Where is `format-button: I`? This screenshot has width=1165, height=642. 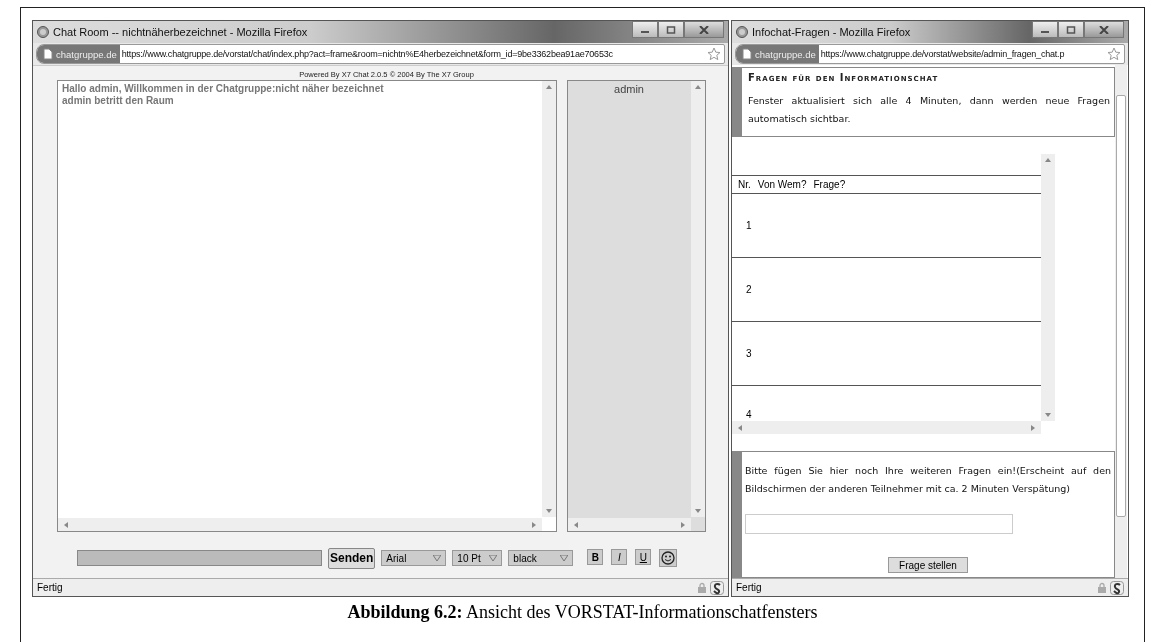 format-button: I is located at coordinates (619, 557).